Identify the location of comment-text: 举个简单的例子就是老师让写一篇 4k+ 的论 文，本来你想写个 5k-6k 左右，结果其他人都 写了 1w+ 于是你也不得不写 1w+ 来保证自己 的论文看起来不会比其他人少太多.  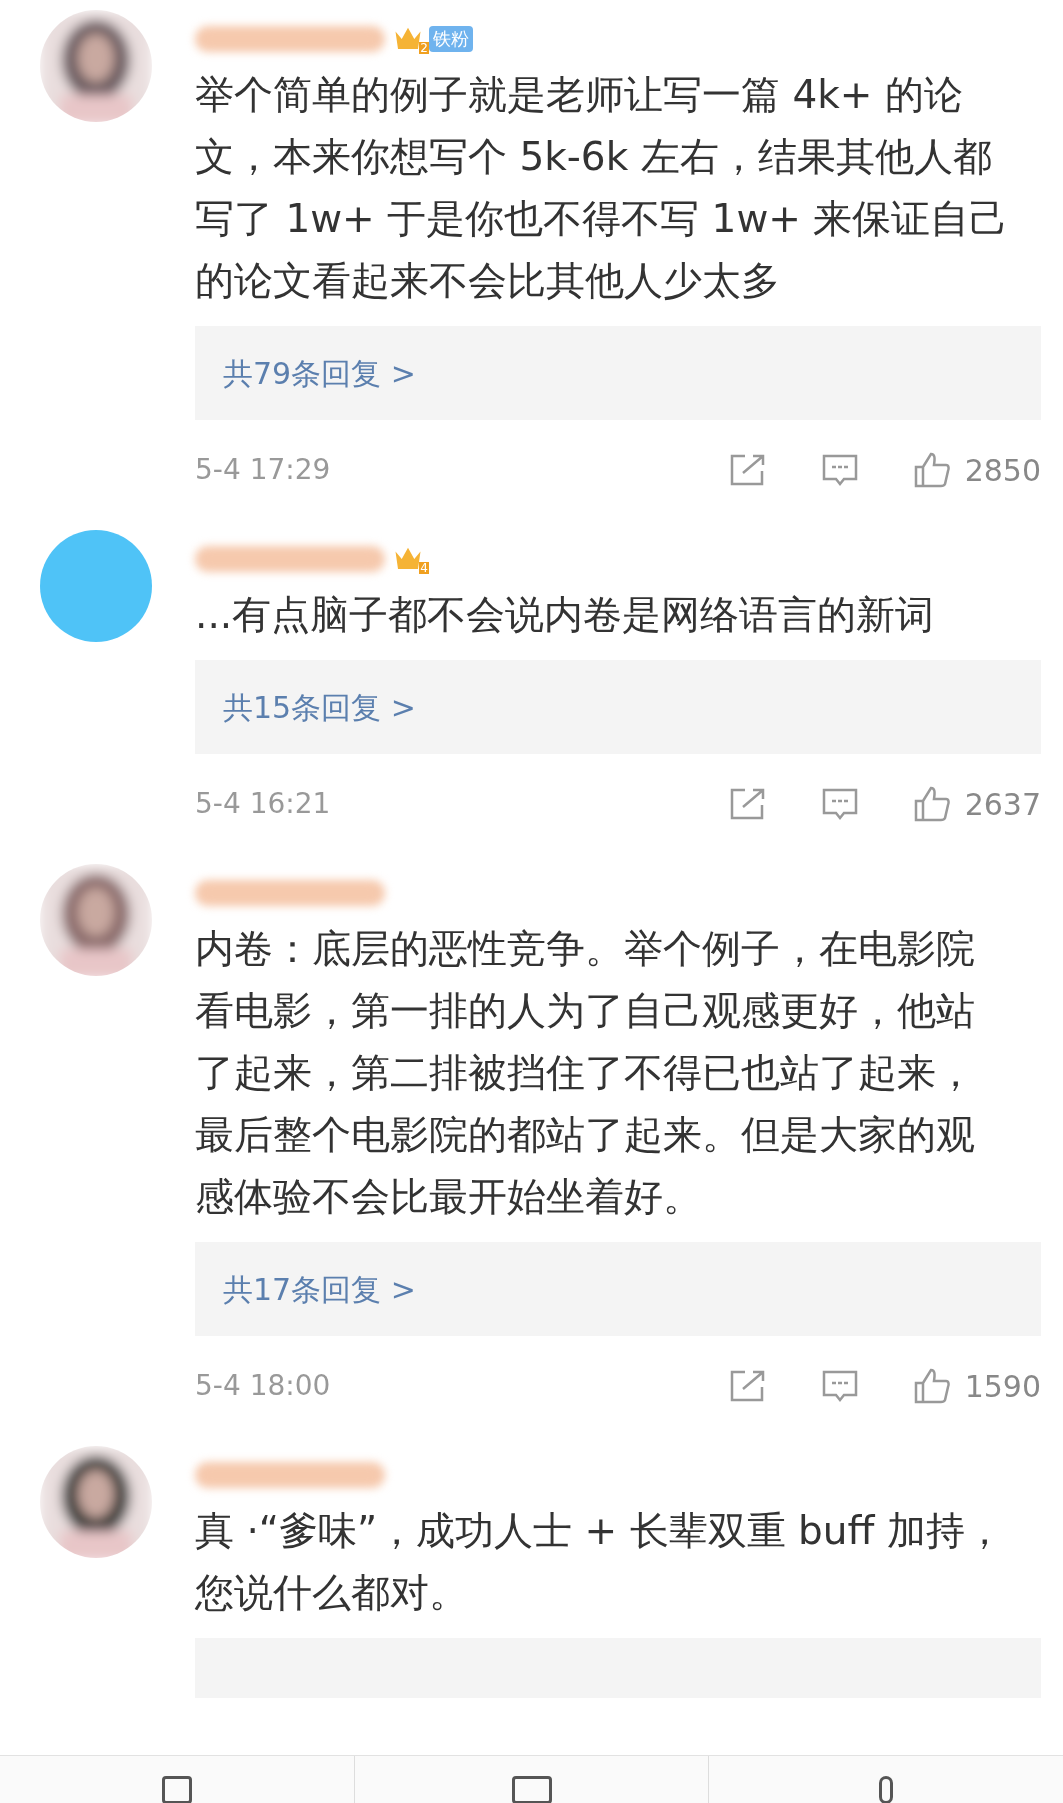
(602, 188).